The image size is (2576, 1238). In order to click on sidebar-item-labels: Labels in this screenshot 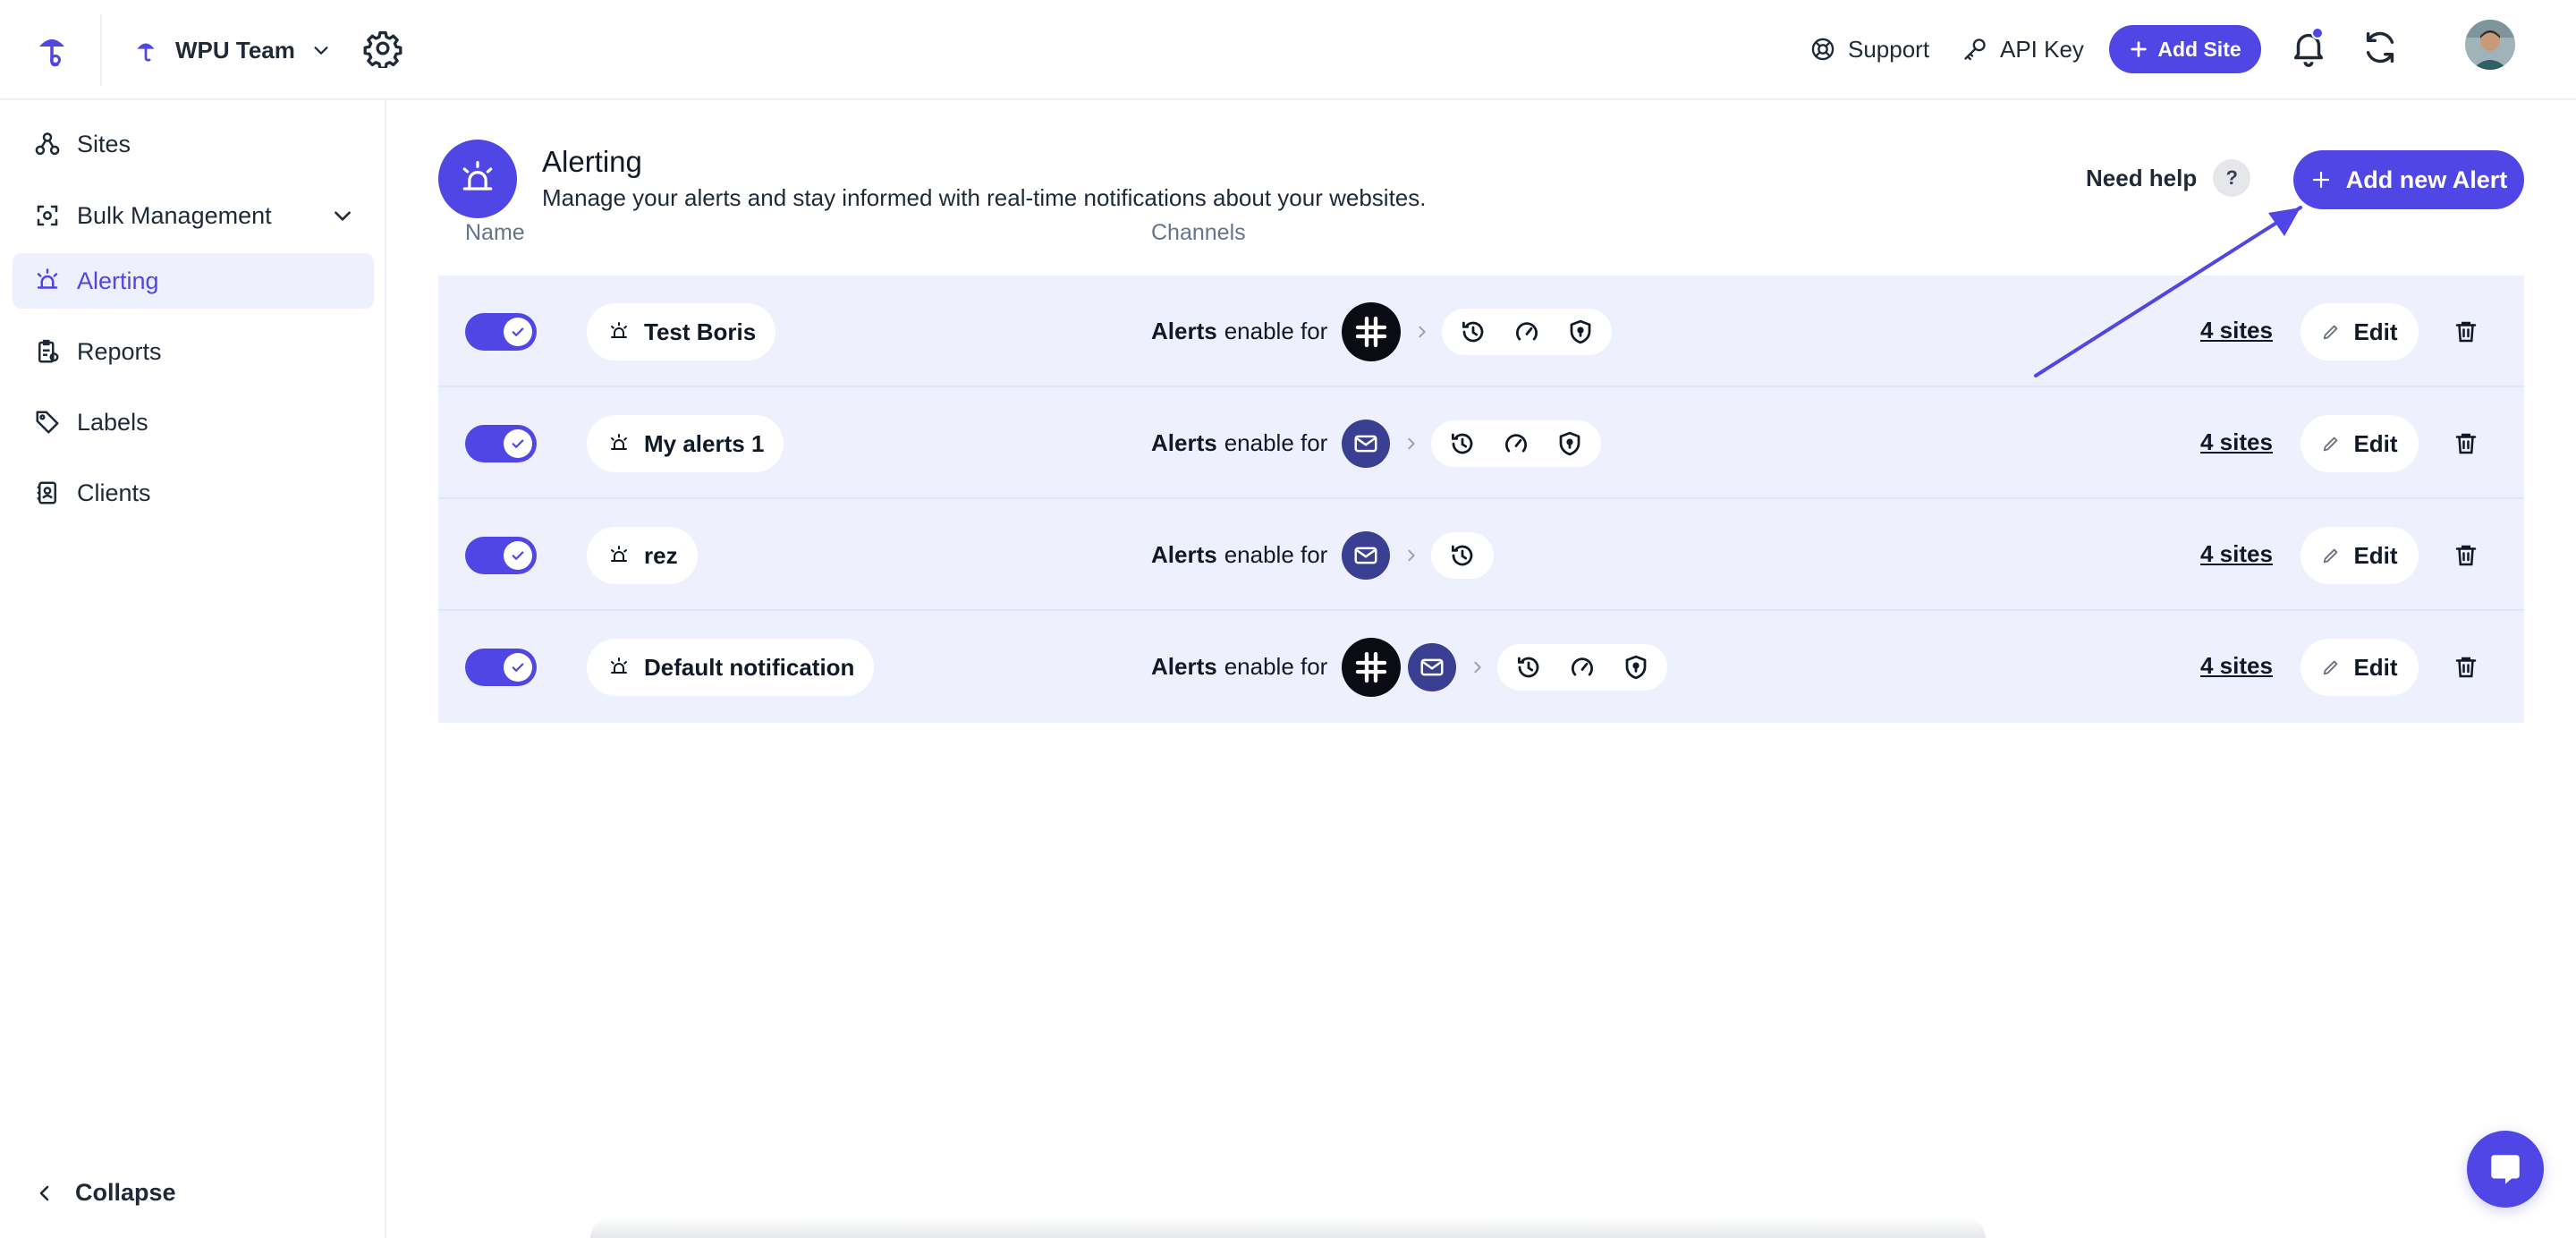, I will do `click(193, 422)`.